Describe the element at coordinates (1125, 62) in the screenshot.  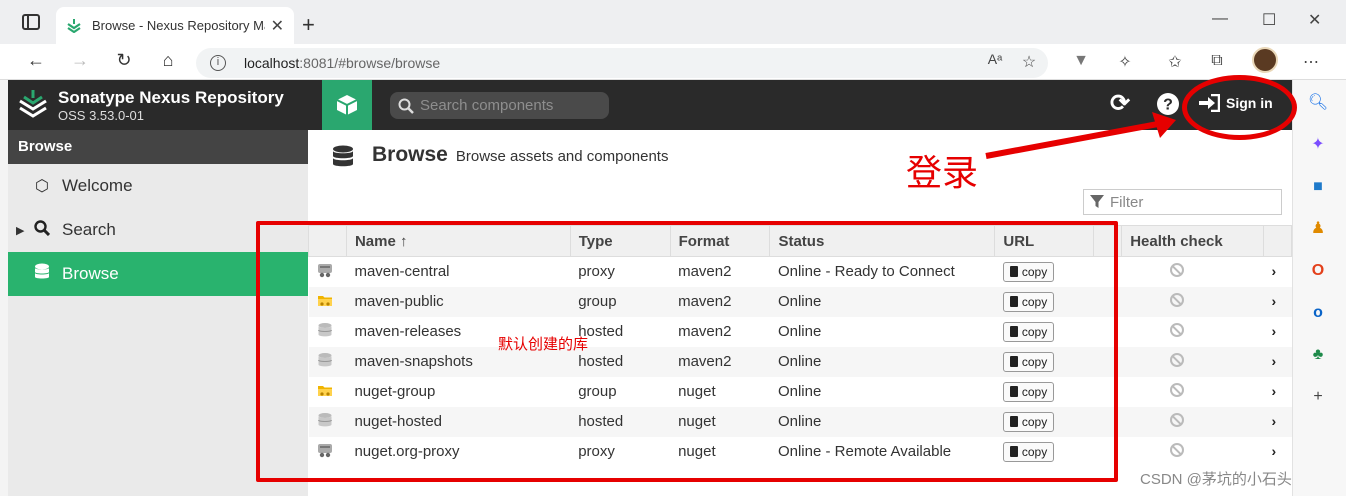
I see `extensions-icon: ✧` at that location.